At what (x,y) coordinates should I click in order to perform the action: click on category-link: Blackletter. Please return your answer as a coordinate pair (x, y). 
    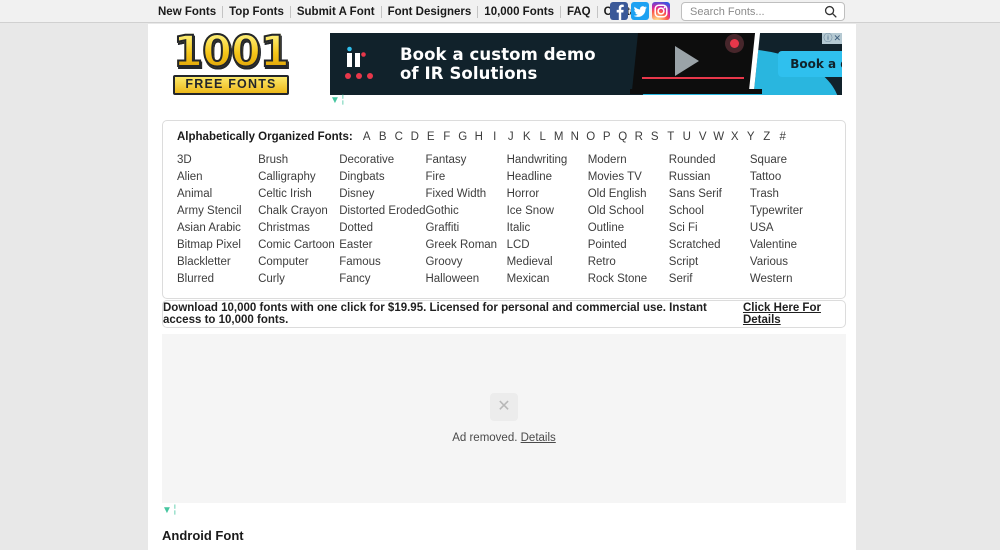
    Looking at the image, I should click on (217, 262).